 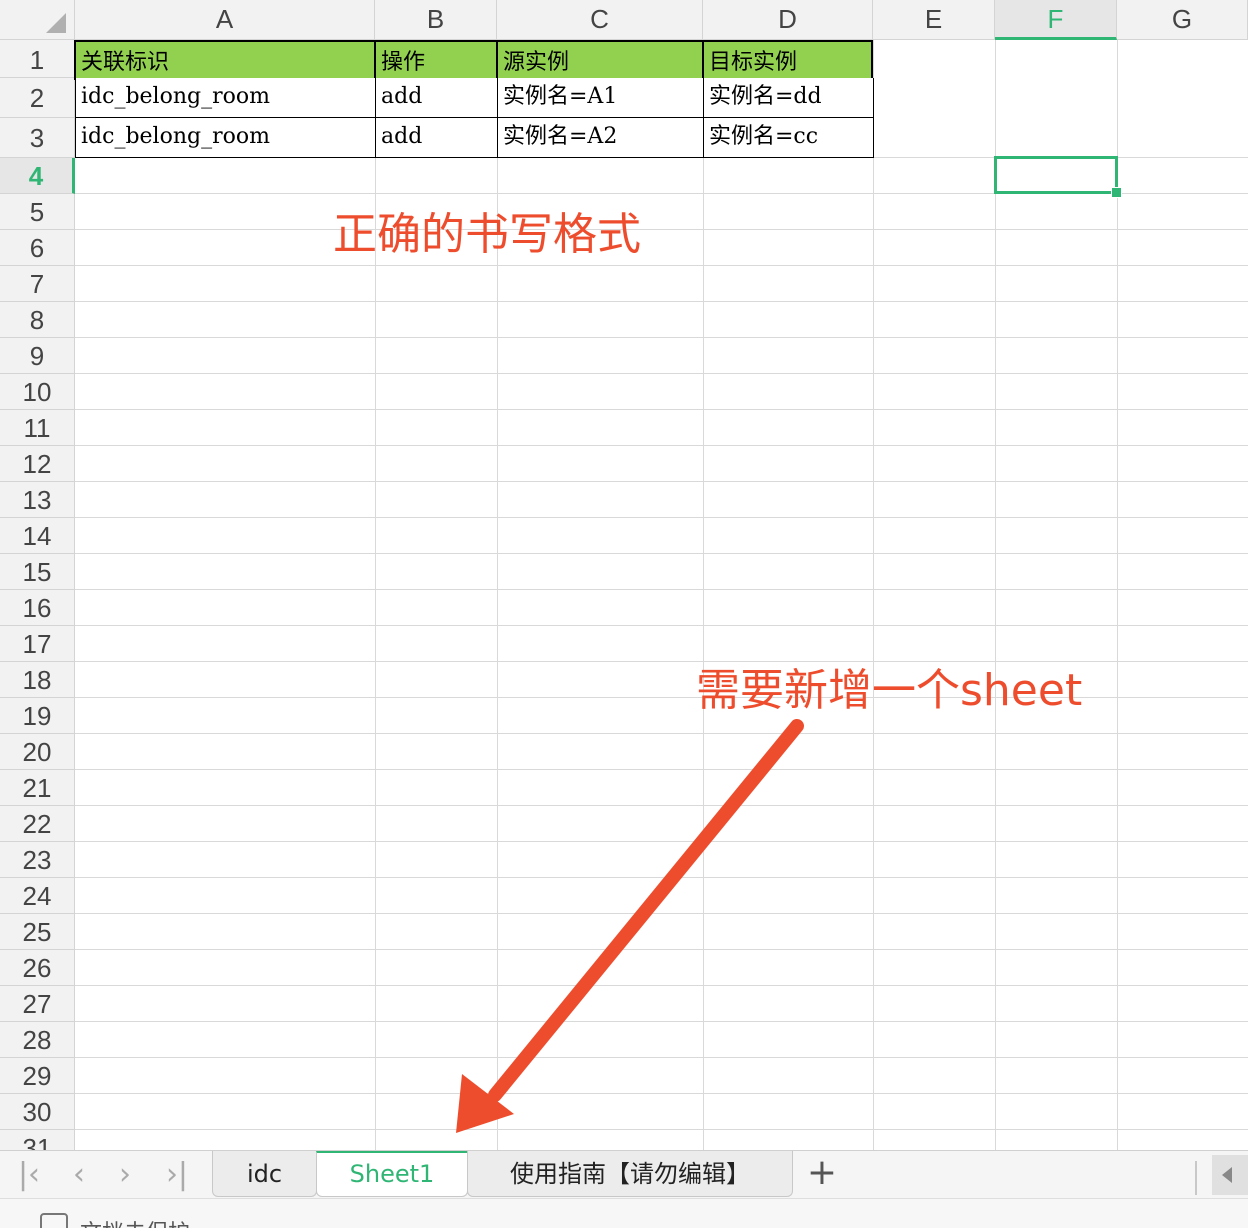 I want to click on annotation-arrow-icon, so click(x=630, y=926).